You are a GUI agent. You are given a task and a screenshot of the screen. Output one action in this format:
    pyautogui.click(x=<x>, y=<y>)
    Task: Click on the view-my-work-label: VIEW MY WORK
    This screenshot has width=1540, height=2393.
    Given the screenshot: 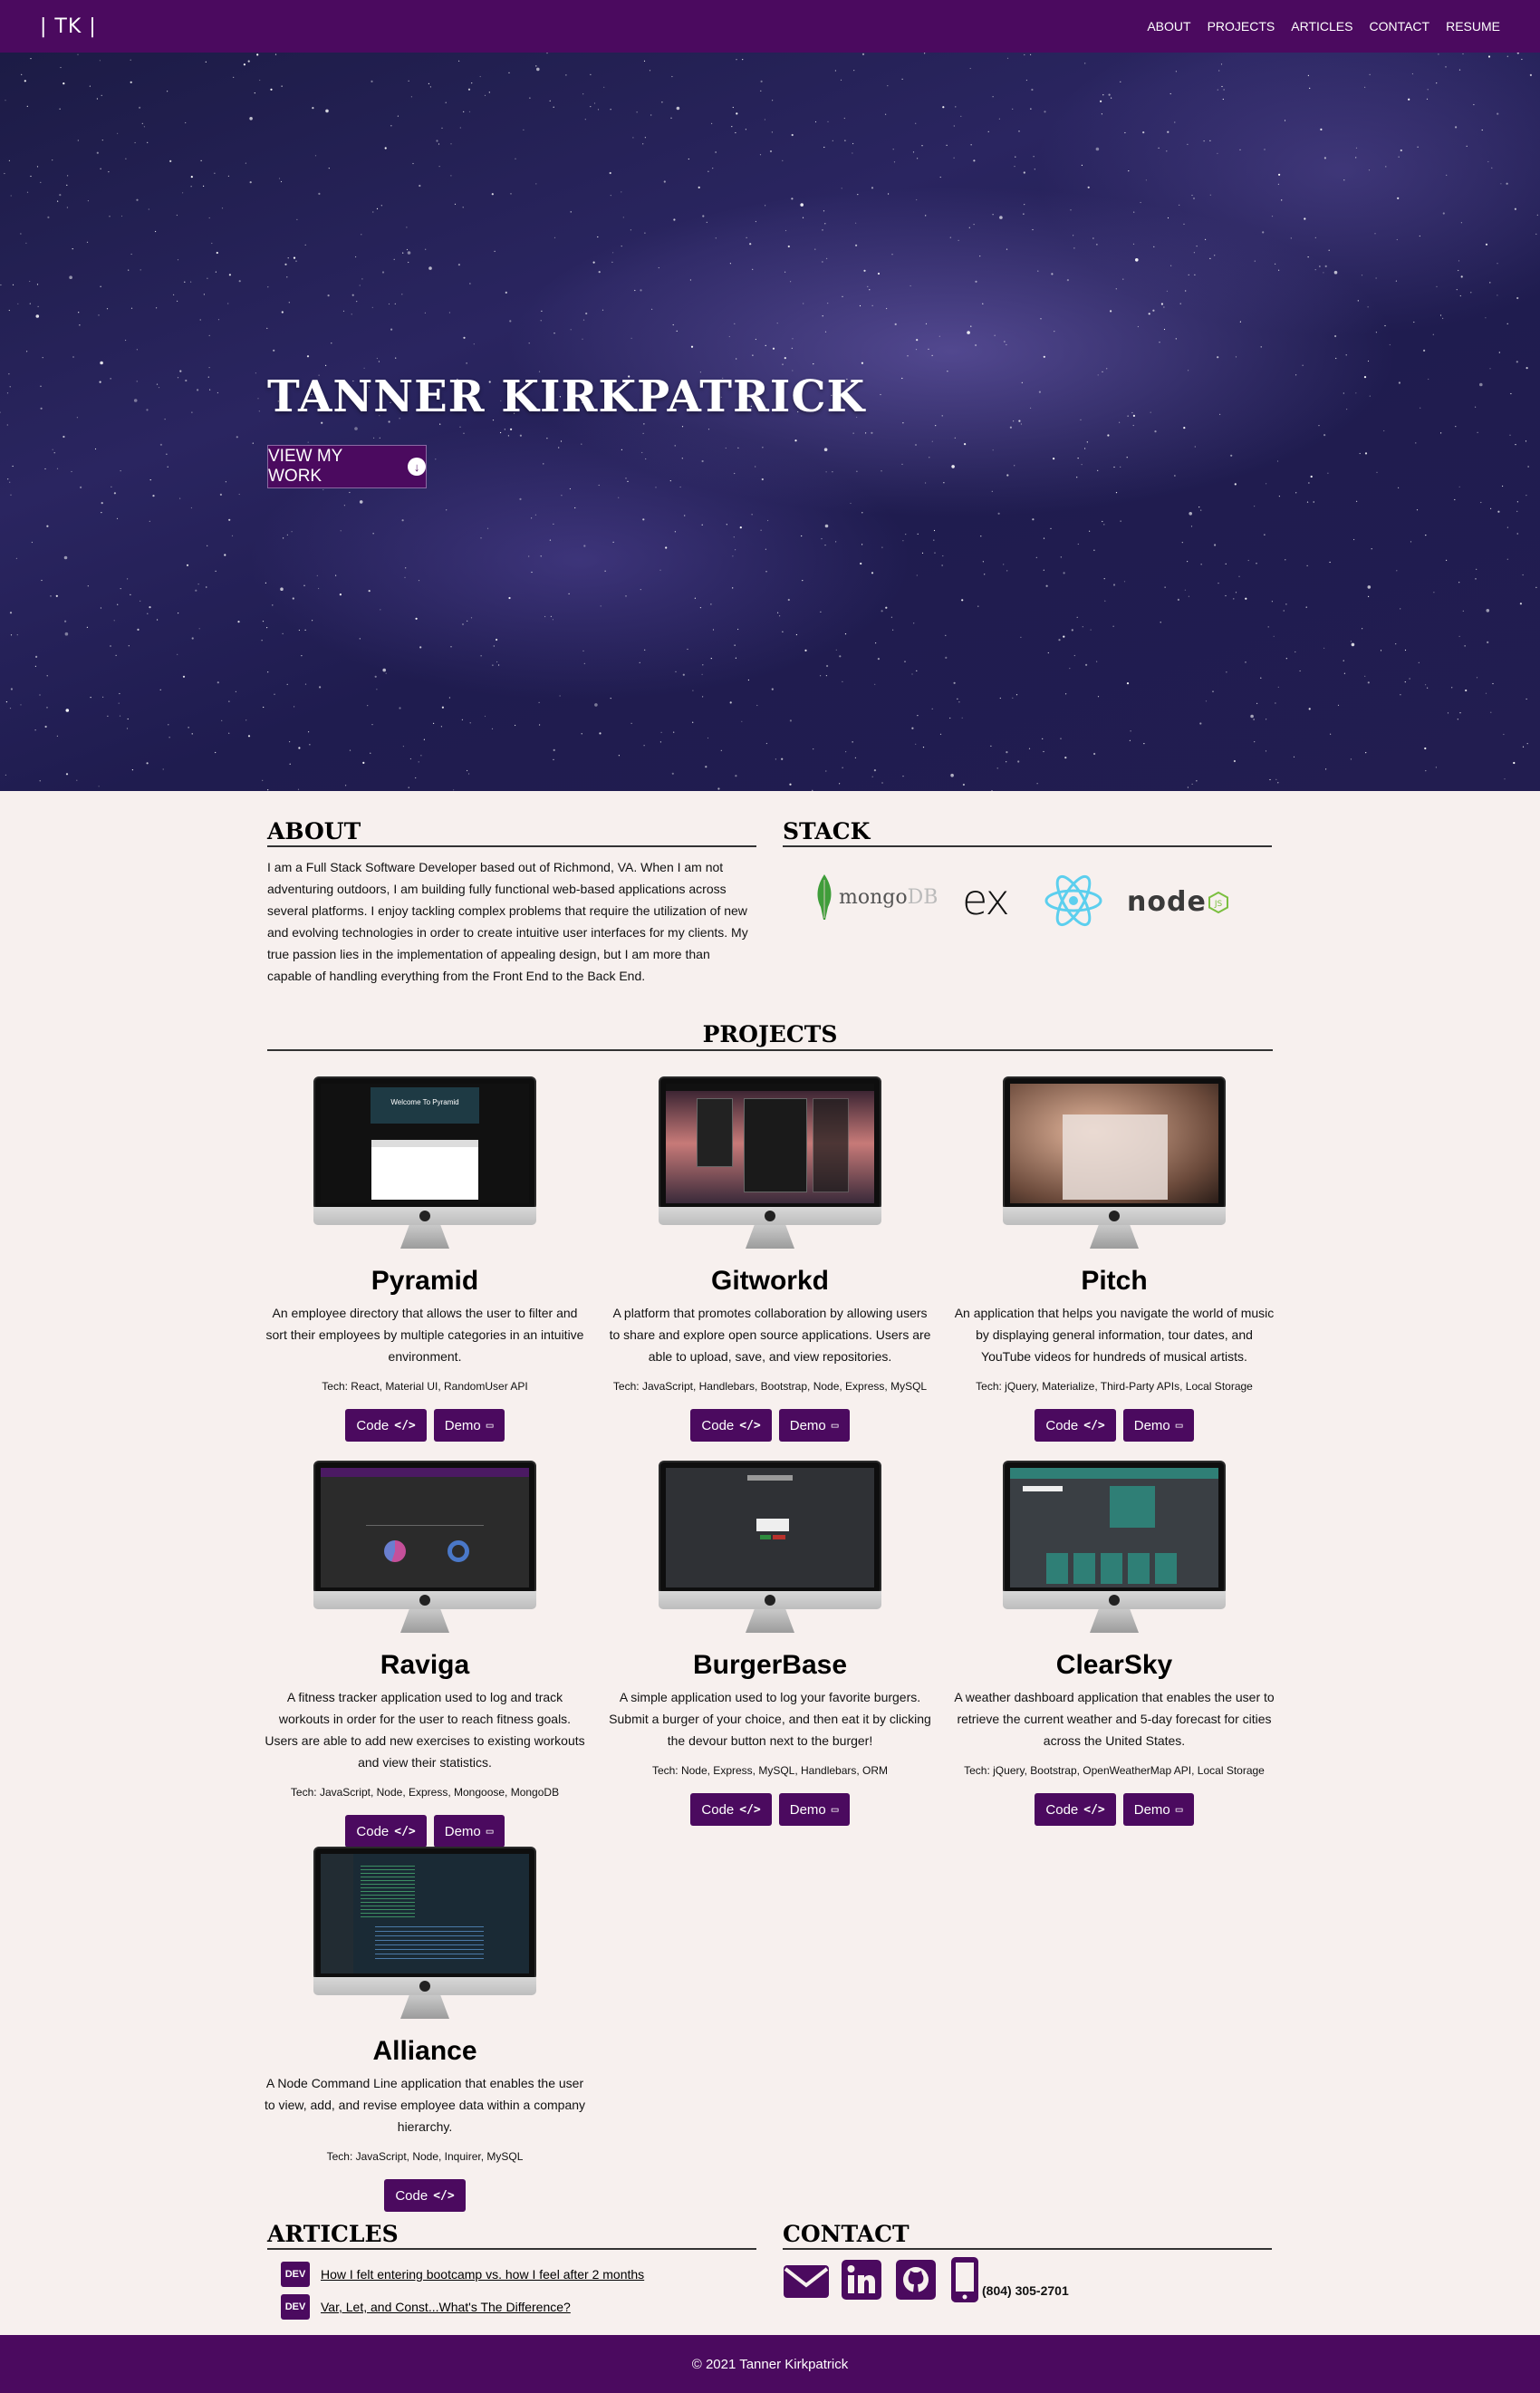 What is the action you would take?
    pyautogui.click(x=305, y=466)
    